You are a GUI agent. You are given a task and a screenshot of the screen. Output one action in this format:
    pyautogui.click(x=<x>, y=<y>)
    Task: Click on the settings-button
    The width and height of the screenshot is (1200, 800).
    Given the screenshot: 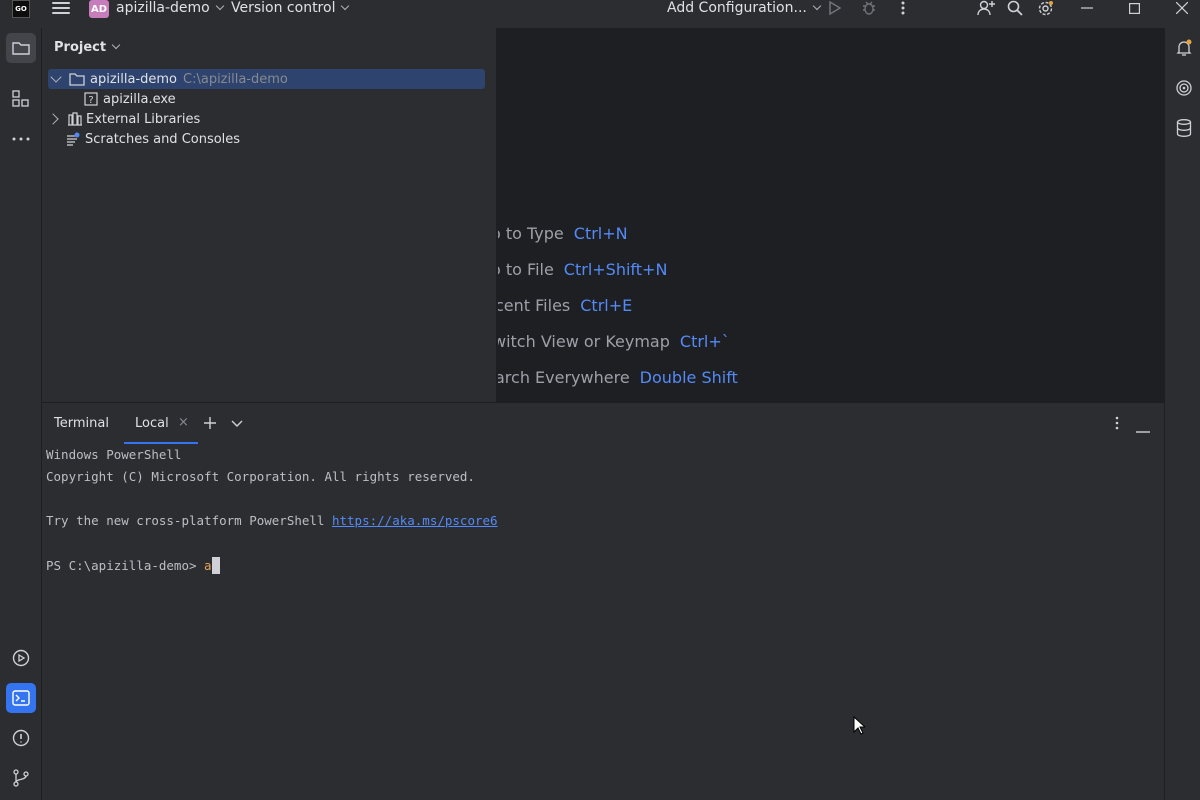 What is the action you would take?
    pyautogui.click(x=1045, y=8)
    